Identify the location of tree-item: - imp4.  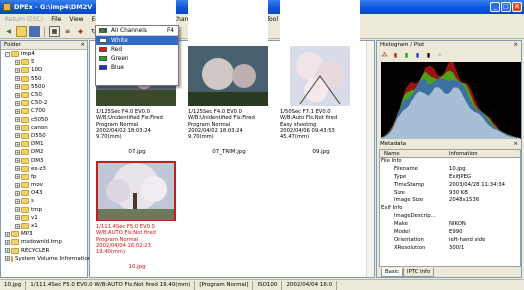
(44, 54).